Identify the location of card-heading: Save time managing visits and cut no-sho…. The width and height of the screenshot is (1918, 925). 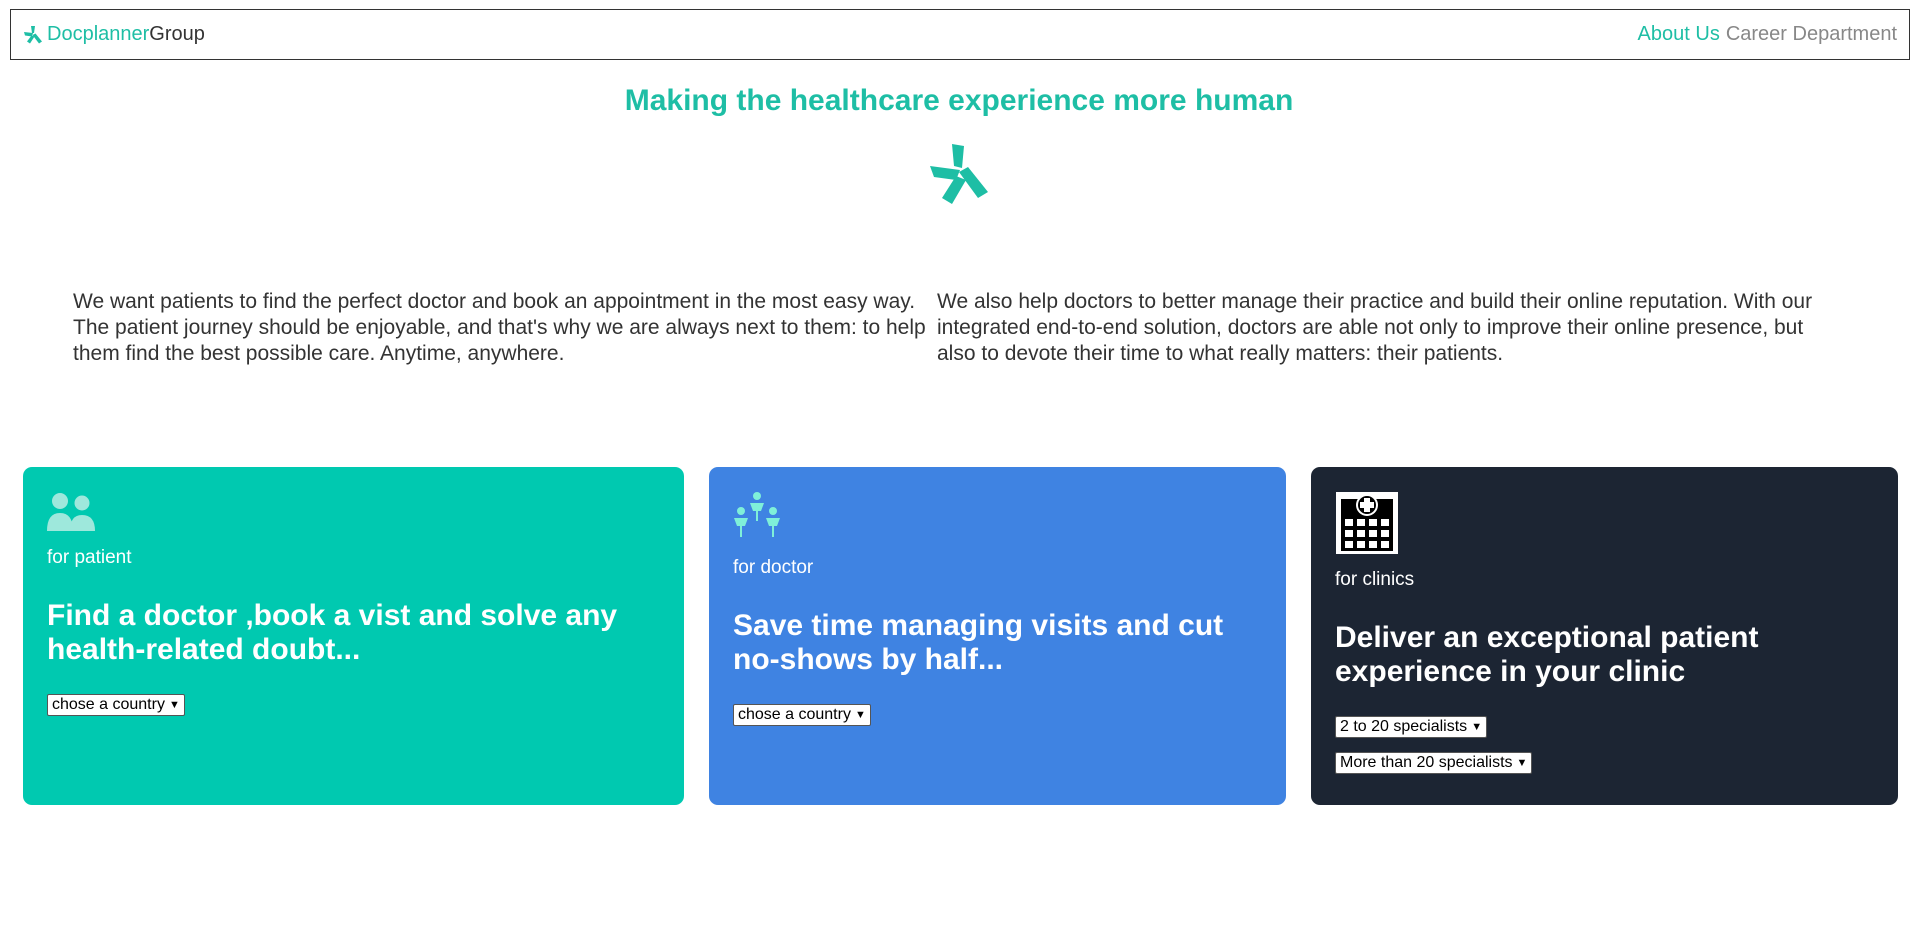
(978, 642).